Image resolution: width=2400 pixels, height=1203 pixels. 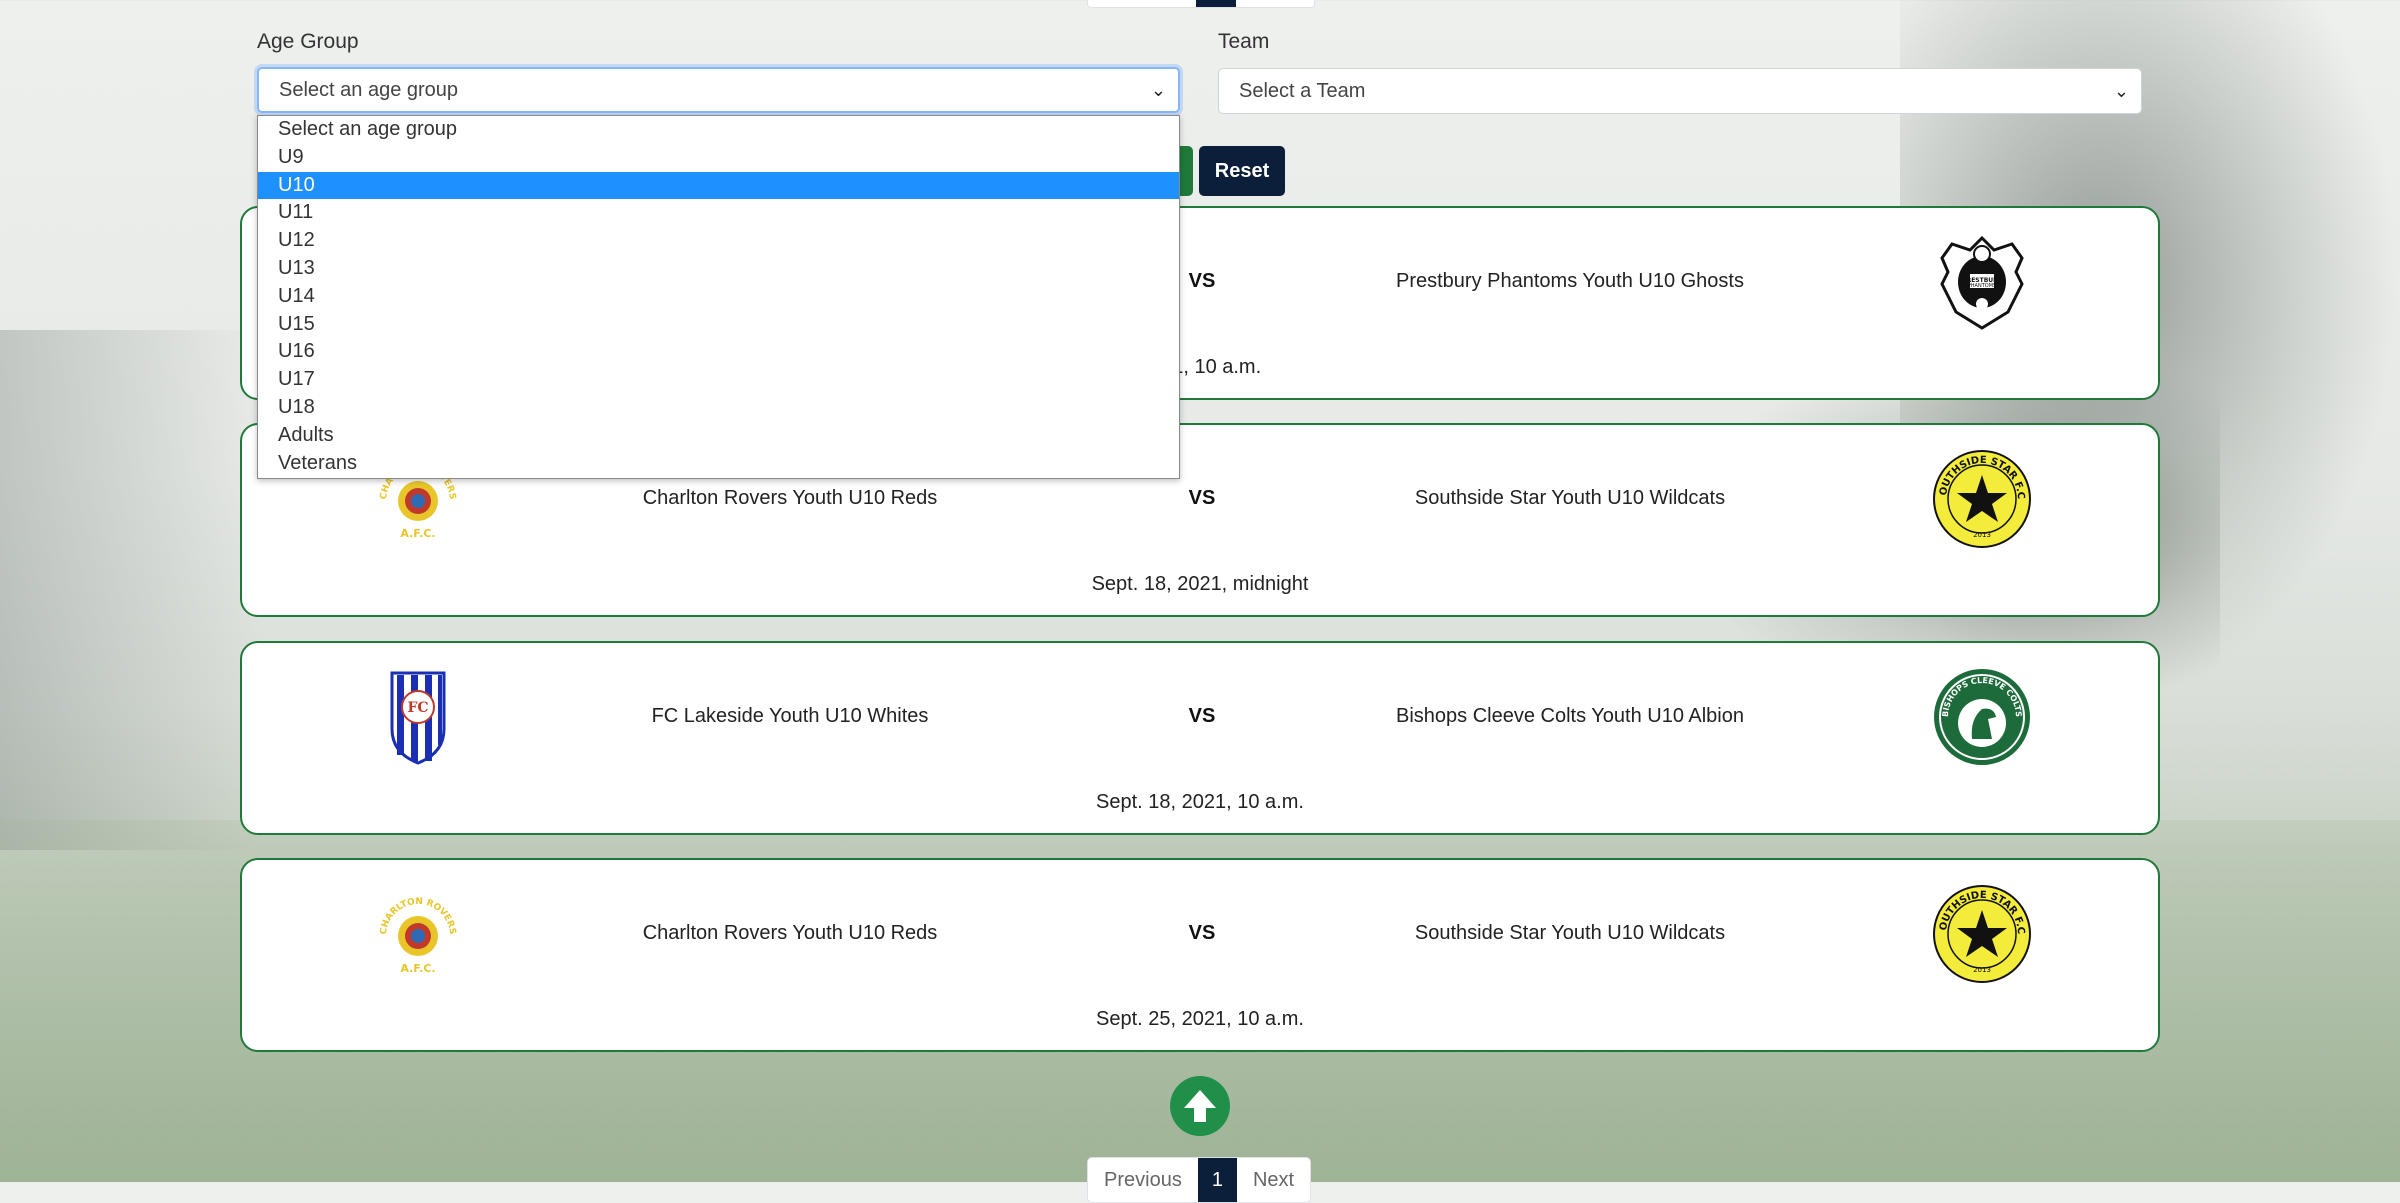 What do you see at coordinates (718, 158) in the screenshot?
I see `age-group-option: U9` at bounding box center [718, 158].